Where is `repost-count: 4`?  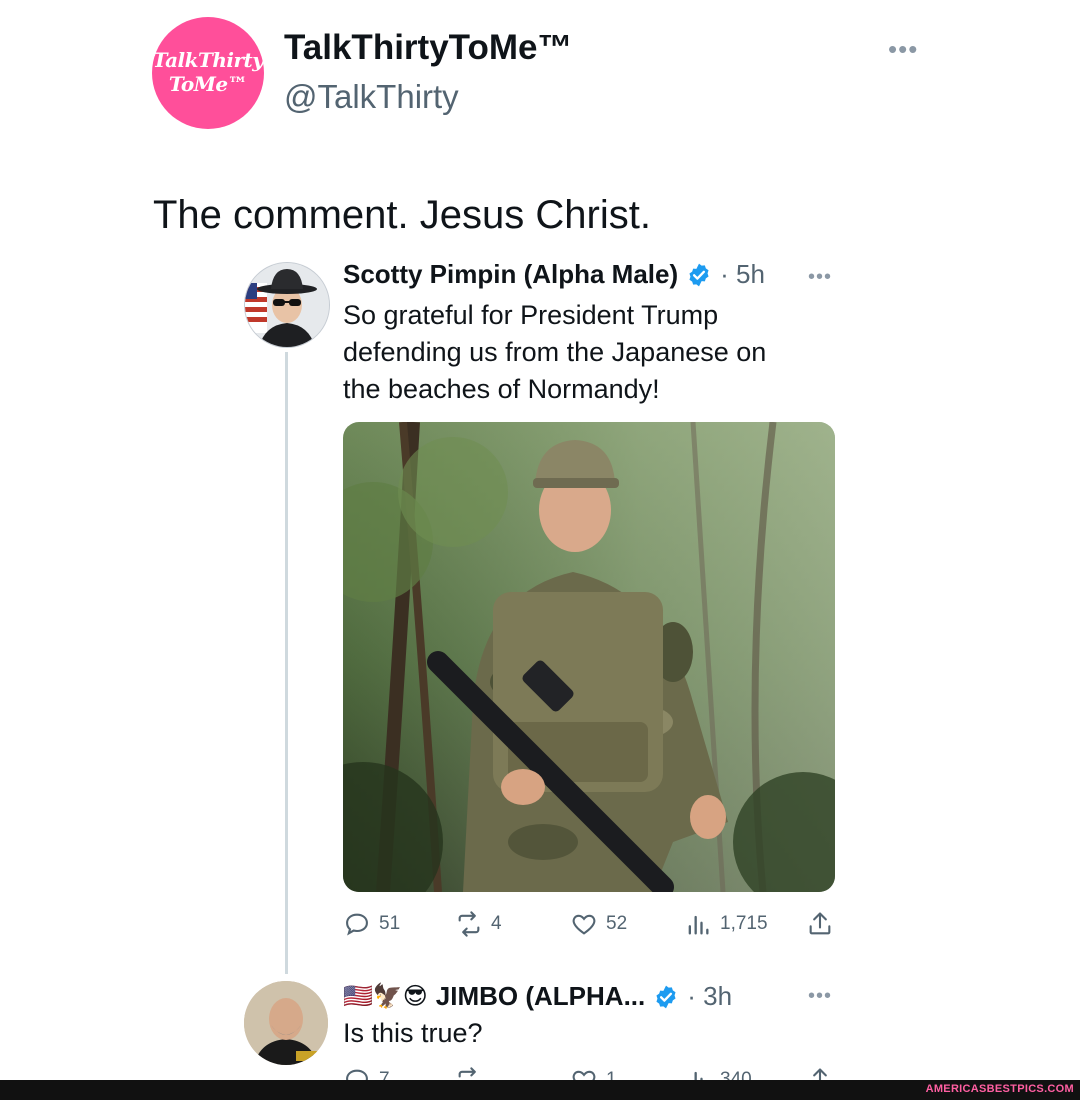 repost-count: 4 is located at coordinates (496, 923).